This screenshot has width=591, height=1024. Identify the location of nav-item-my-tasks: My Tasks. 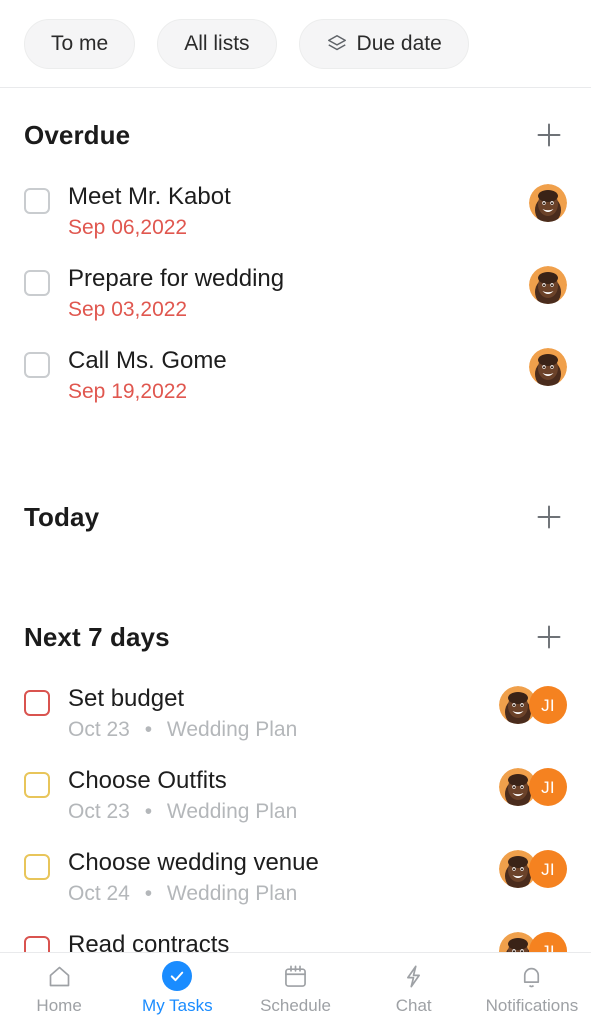
(177, 988).